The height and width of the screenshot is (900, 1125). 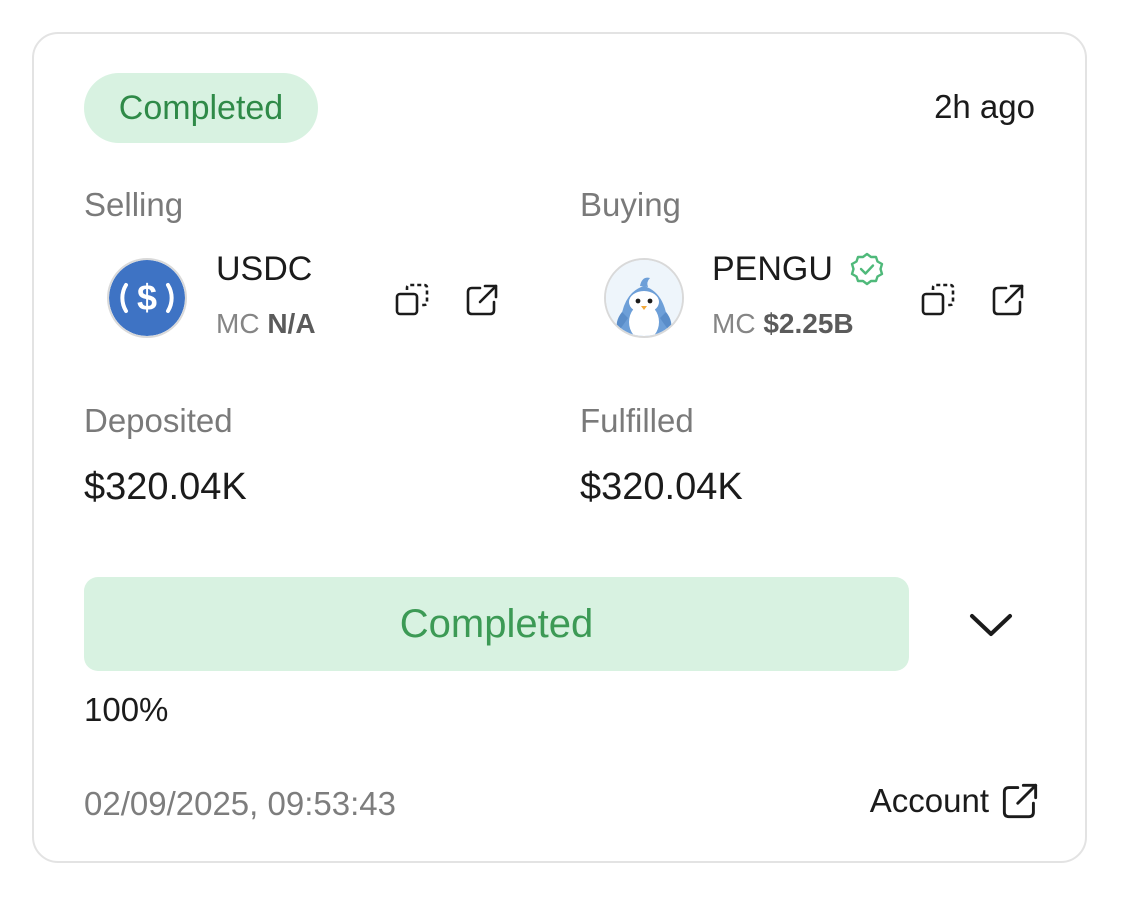 I want to click on buying-token-symbol: PENGU, so click(x=772, y=269).